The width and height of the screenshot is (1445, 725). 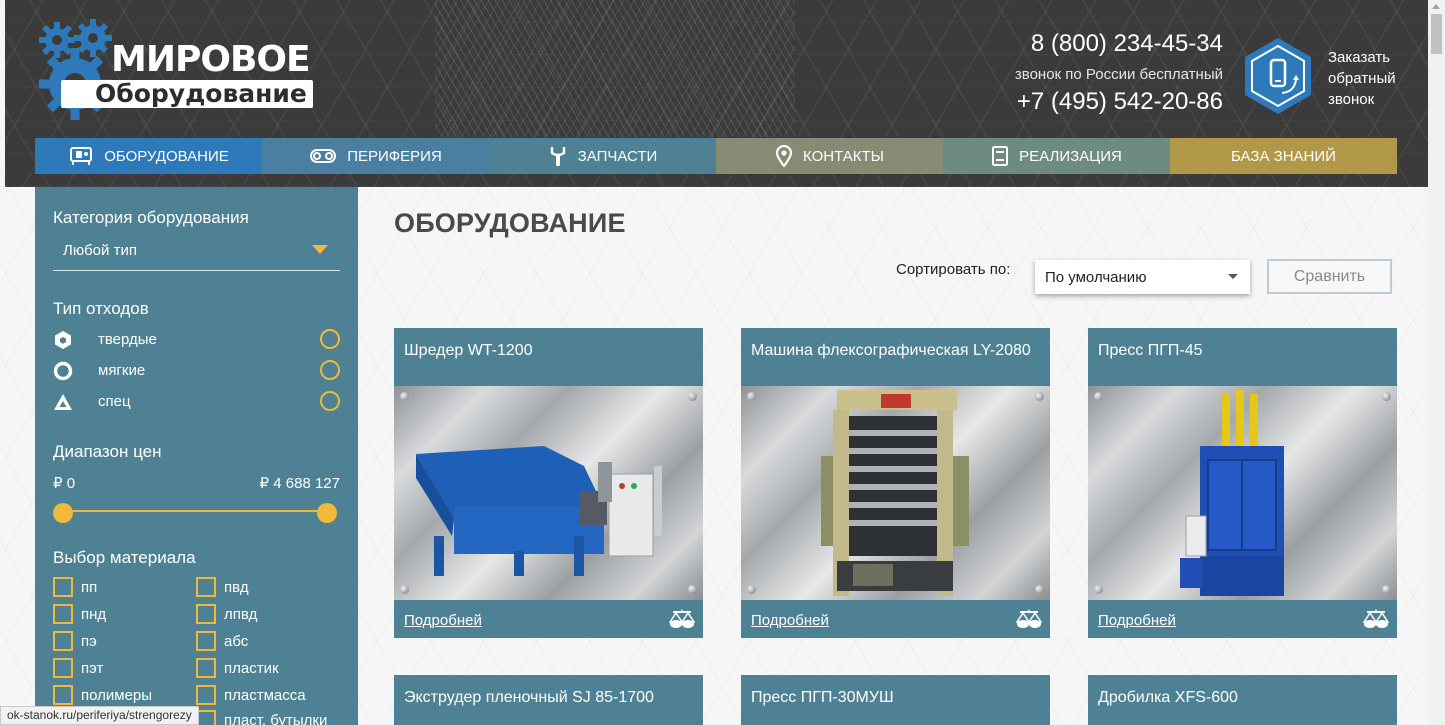 What do you see at coordinates (114, 401) in the screenshot?
I see `waste-option-label: спец` at bounding box center [114, 401].